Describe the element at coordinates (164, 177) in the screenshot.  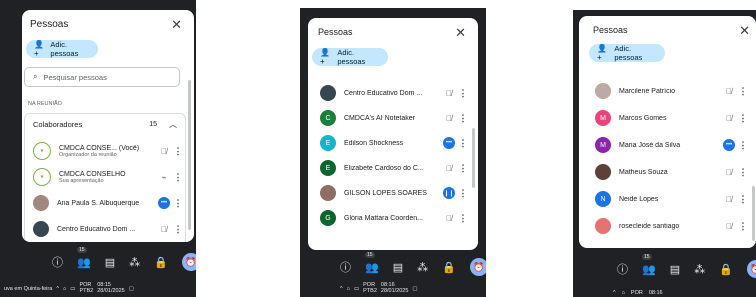
I see `presenting-off-icon: ⌁` at that location.